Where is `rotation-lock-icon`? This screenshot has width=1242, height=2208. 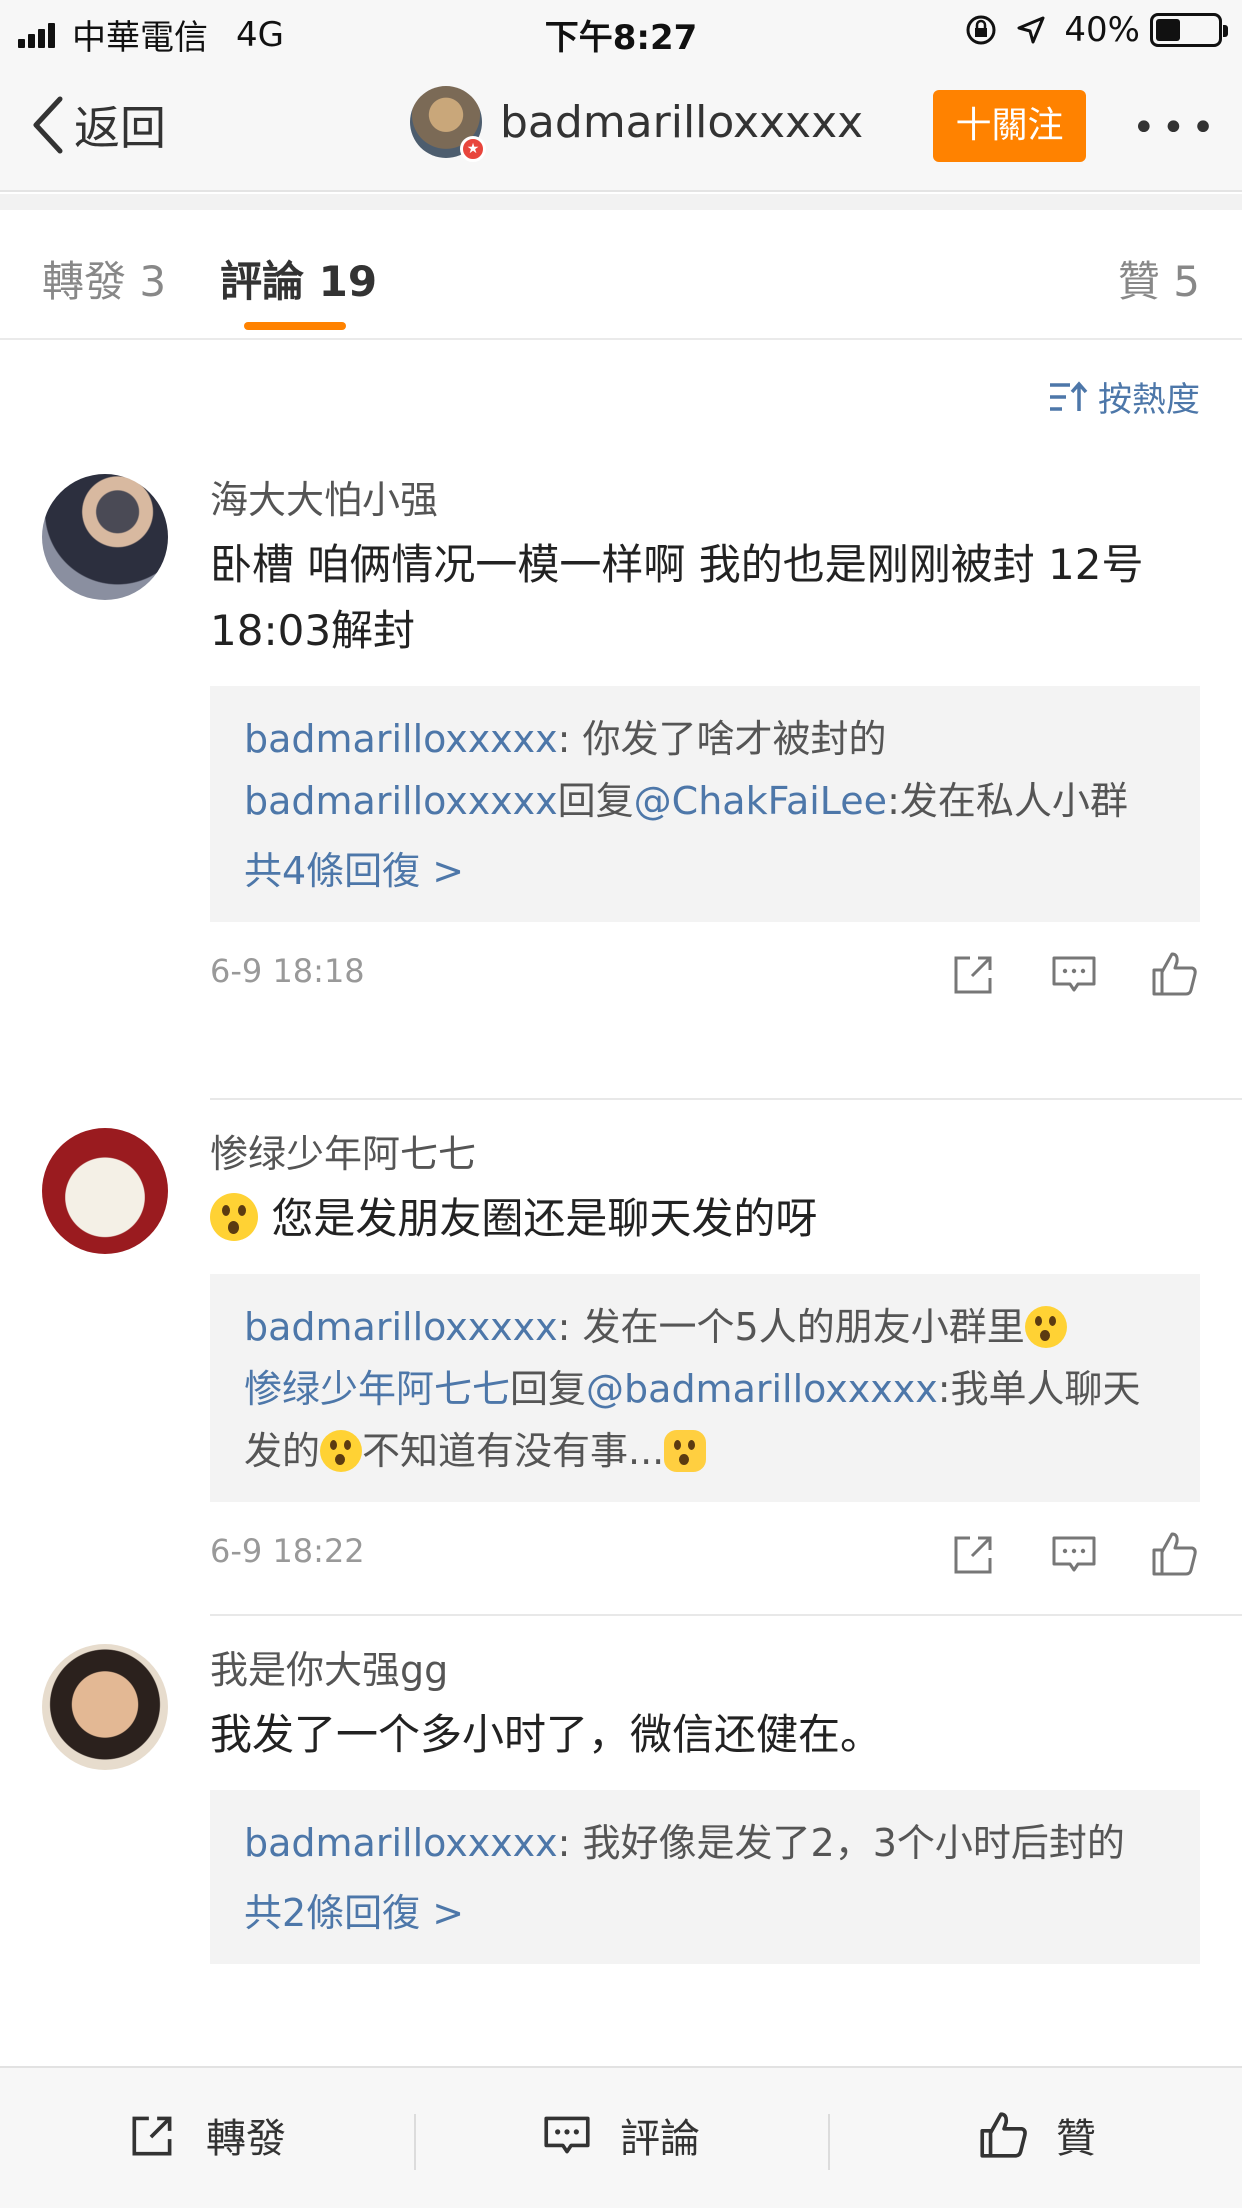
rotation-lock-icon is located at coordinates (981, 30).